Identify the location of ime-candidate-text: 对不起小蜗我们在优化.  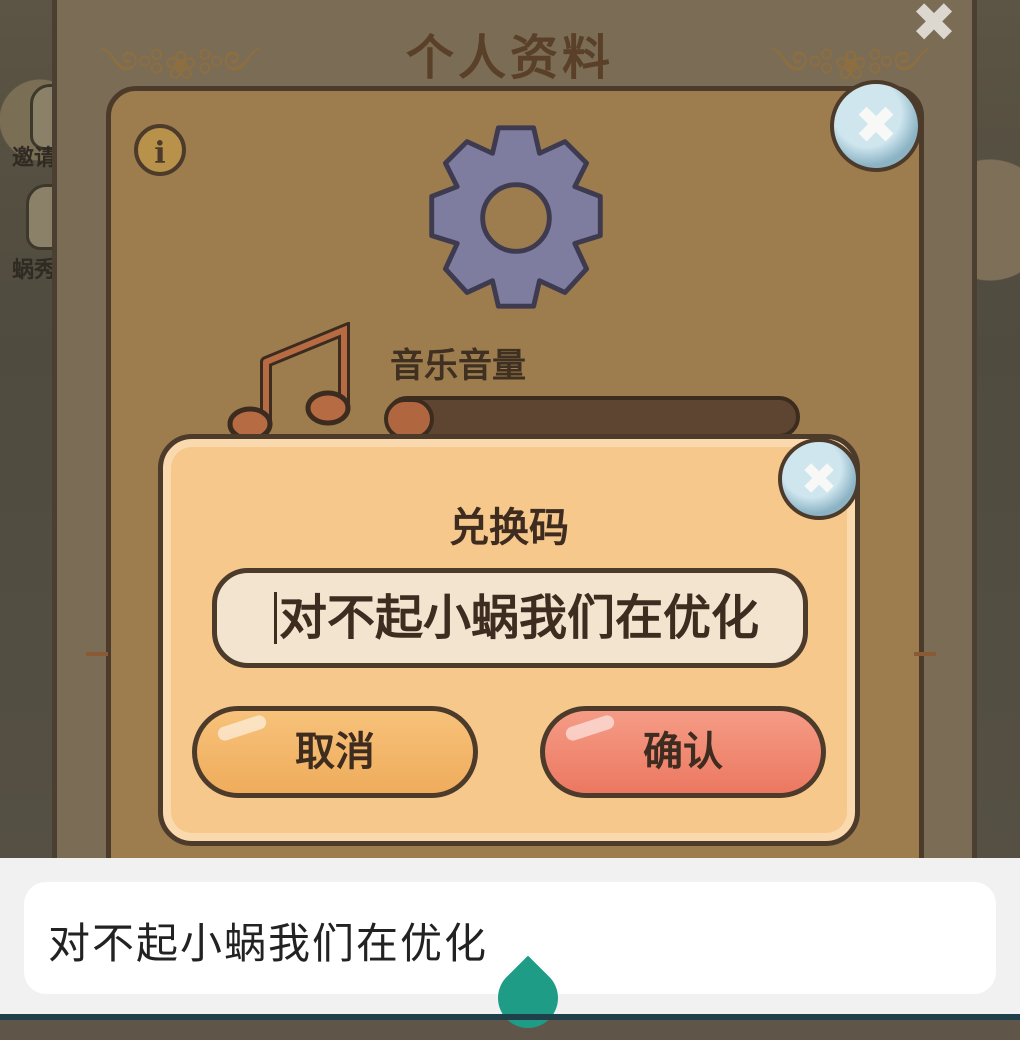
(268, 940).